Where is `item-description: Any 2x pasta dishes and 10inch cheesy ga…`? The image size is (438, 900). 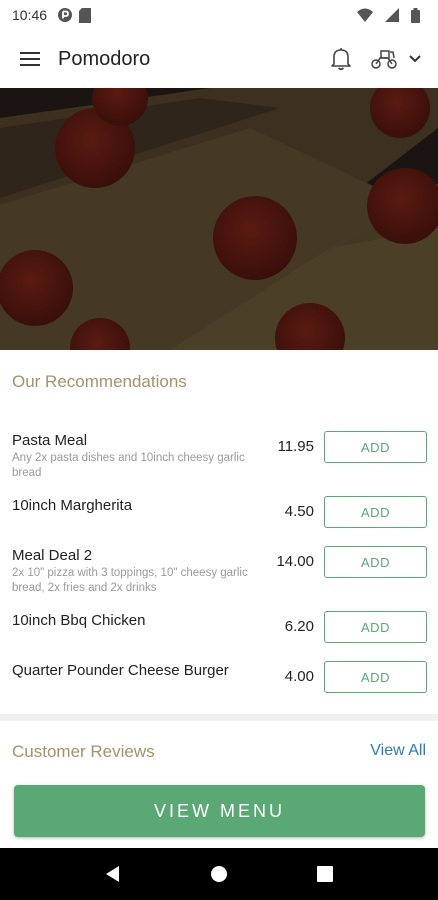
item-description: Any 2x pasta dishes and 10inch cheesy ga… is located at coordinates (128, 465).